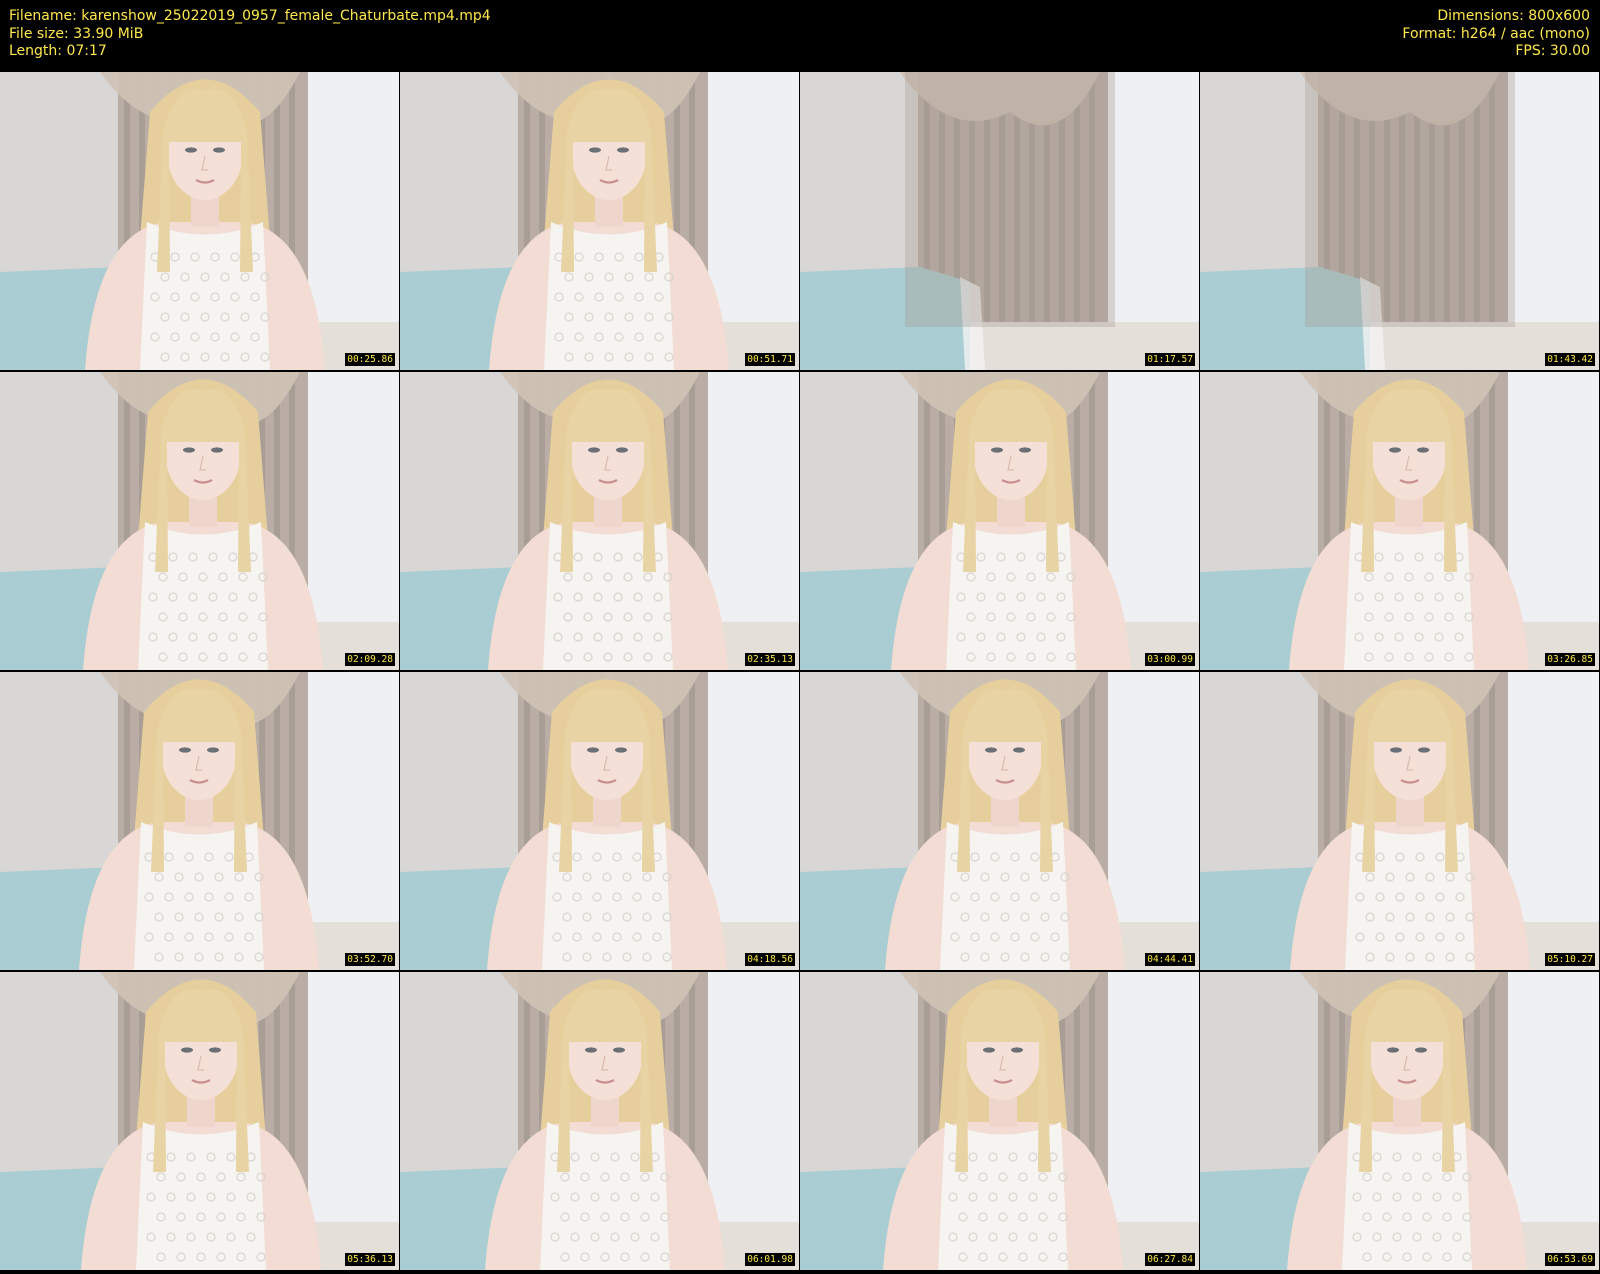 This screenshot has width=1600, height=1274. I want to click on video-frame-thumbnail: 05:10.27, so click(1399, 821).